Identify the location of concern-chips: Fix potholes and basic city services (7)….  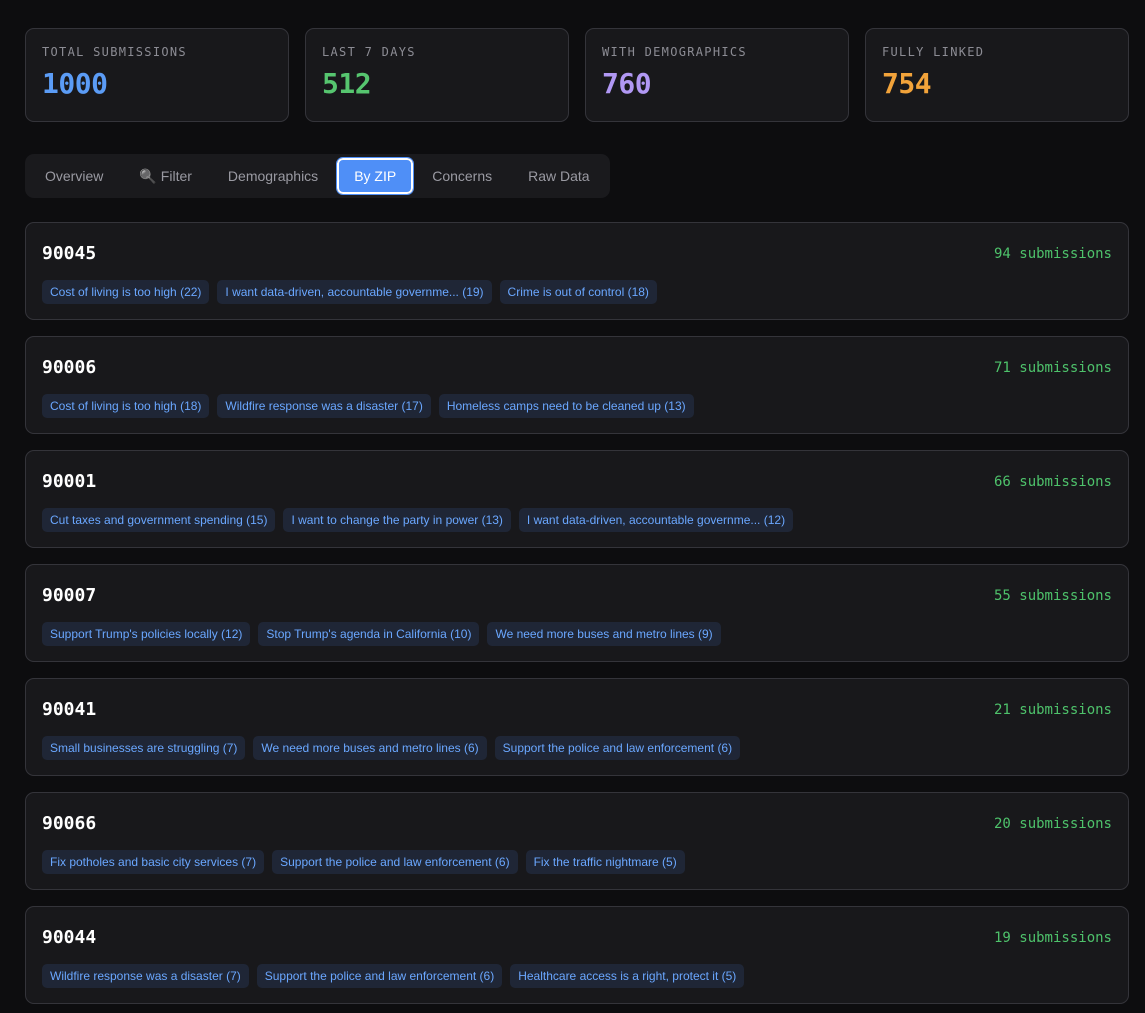
(363, 862).